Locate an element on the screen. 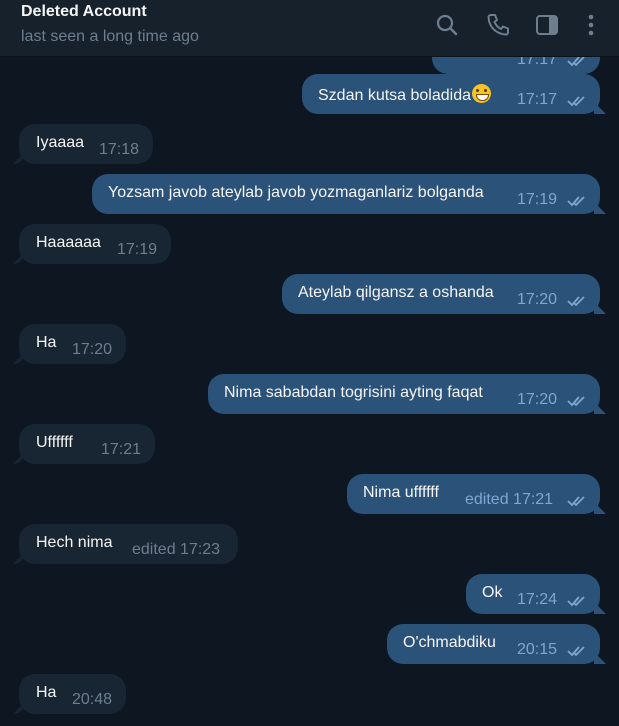 Image resolution: width=619 pixels, height=726 pixels. message-text: Ateylab qilgansz a oshanda is located at coordinates (396, 292).